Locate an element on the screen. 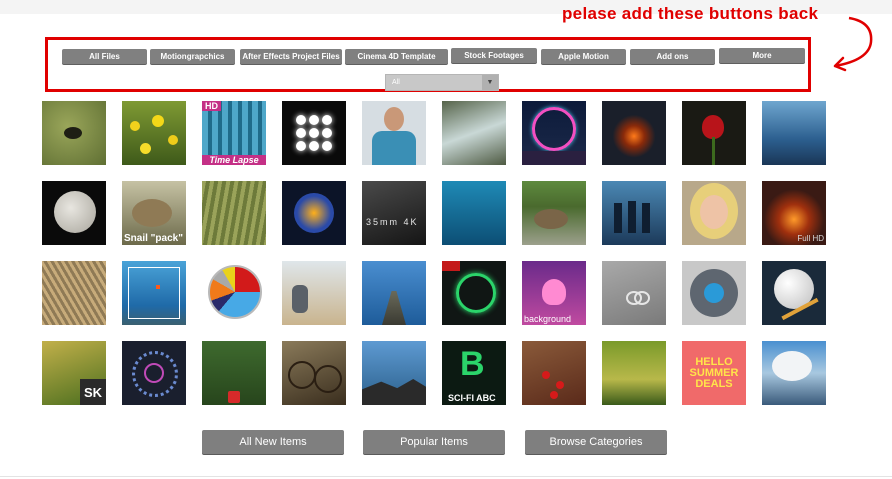  thumbnail-golf-ball is located at coordinates (794, 293).